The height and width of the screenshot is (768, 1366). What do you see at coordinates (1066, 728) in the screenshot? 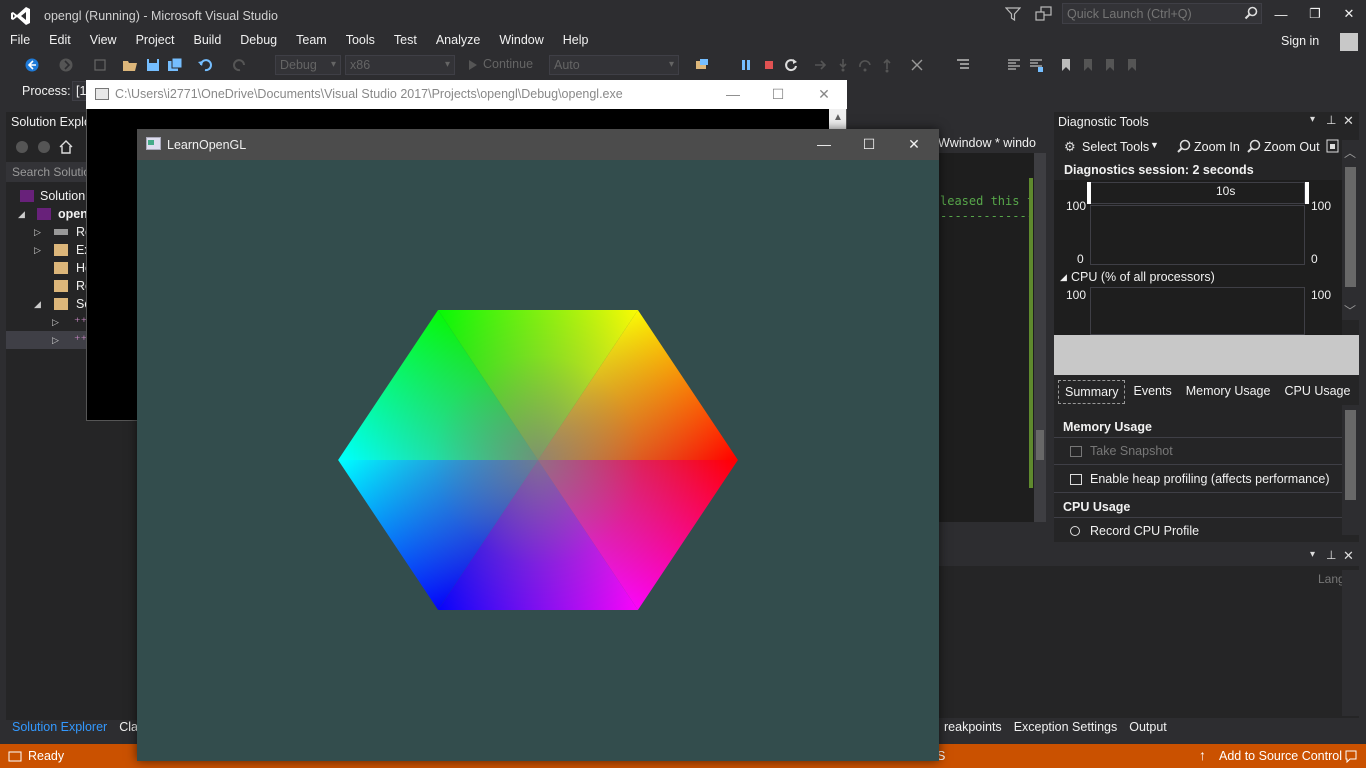
I see `tab-exception-settings: Exception Settings` at bounding box center [1066, 728].